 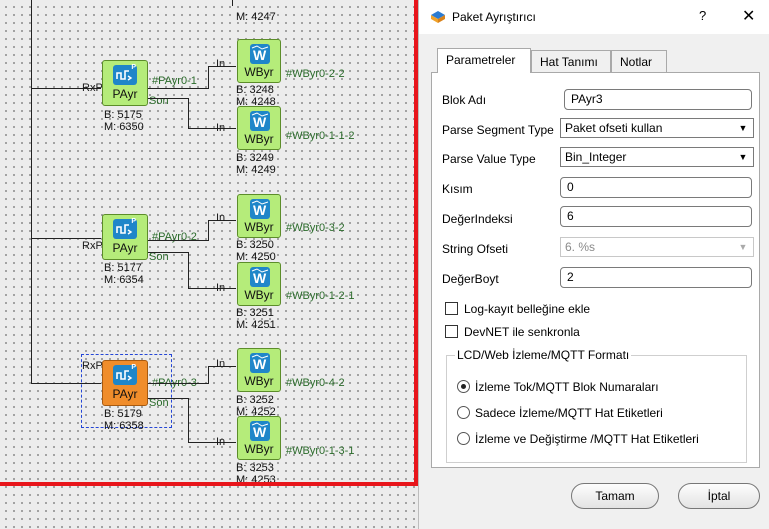 What do you see at coordinates (594, 17) in the screenshot?
I see `dialog-titlebar: Paket Ayrıştırıcı ? ✕` at bounding box center [594, 17].